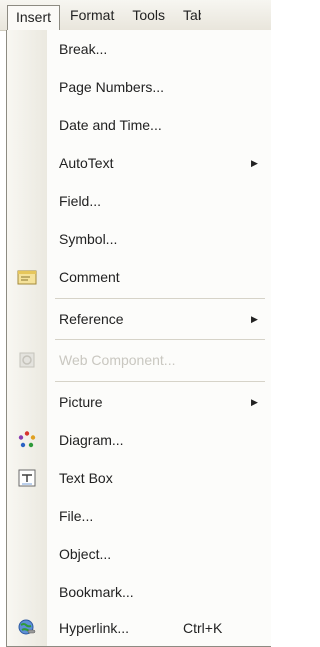 This screenshot has height=647, width=320. I want to click on menu-item-text-box: Text Box, so click(139, 478).